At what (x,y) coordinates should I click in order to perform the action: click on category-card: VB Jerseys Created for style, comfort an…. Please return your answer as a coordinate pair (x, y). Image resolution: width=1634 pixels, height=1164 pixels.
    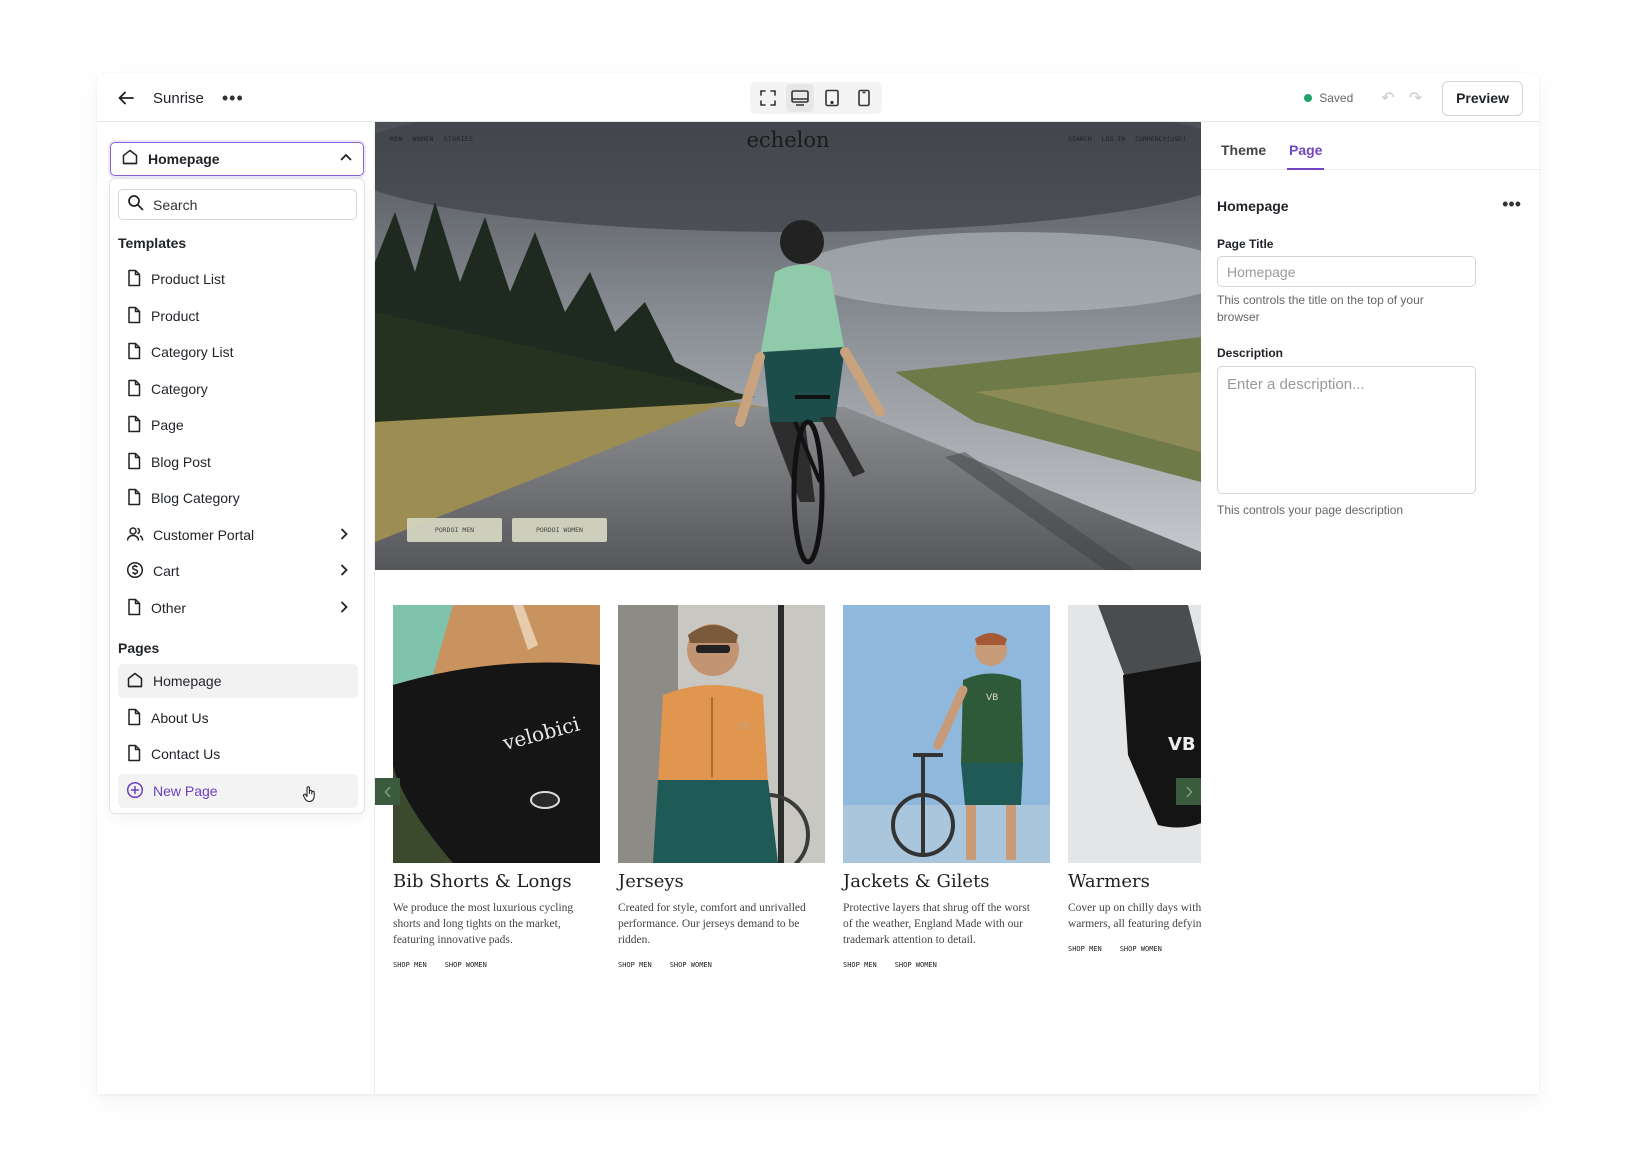
    Looking at the image, I should click on (721, 787).